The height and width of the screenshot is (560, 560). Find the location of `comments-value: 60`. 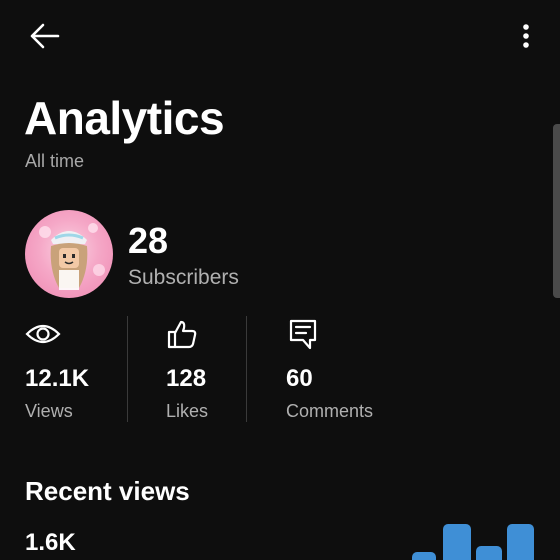

comments-value: 60 is located at coordinates (299, 378).